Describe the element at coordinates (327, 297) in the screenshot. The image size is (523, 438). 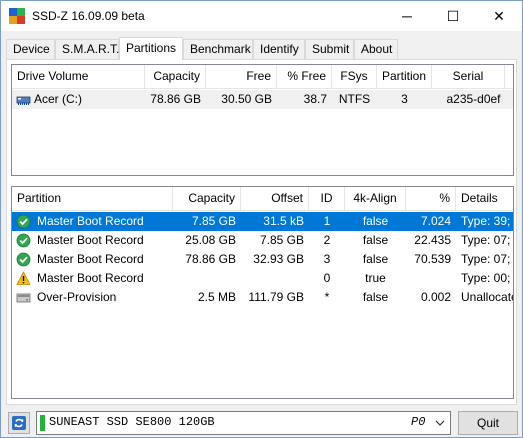
I see `partition-id: *` at that location.